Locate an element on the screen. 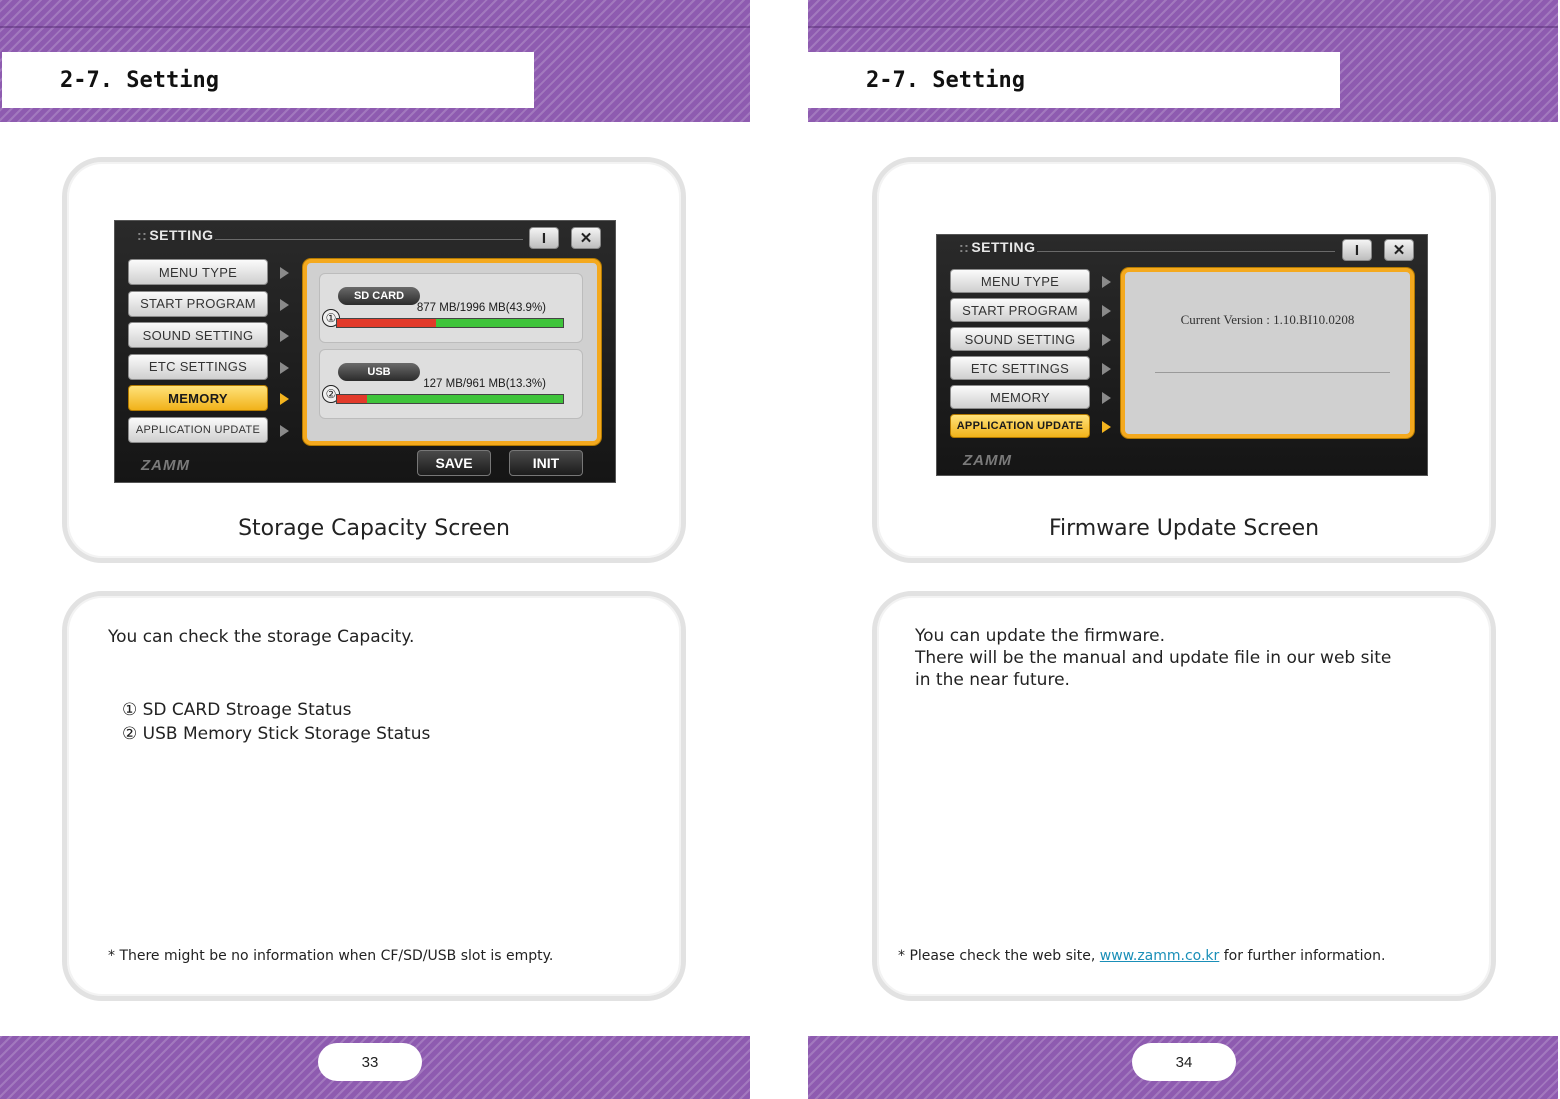 The image size is (1560, 1099). description-line: in the near future. is located at coordinates (992, 680).